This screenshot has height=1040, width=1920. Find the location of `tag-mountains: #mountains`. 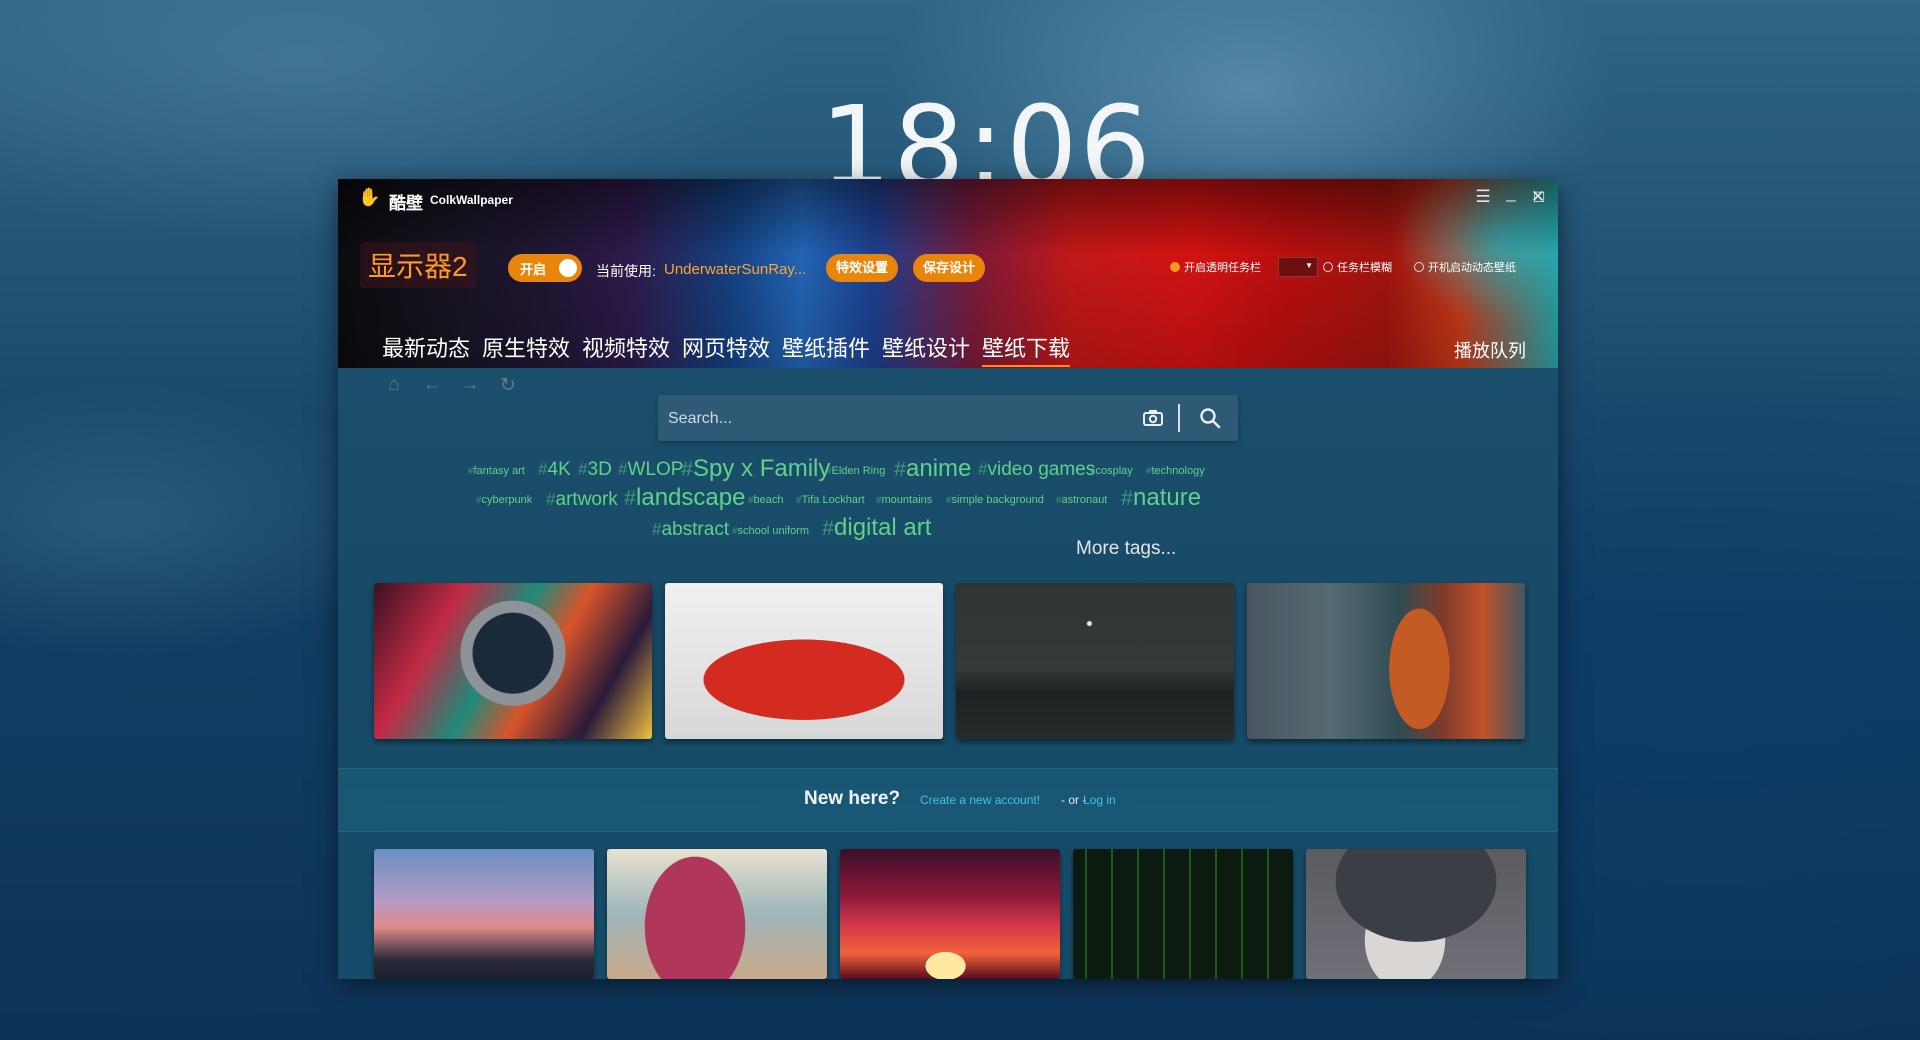

tag-mountains: #mountains is located at coordinates (904, 500).